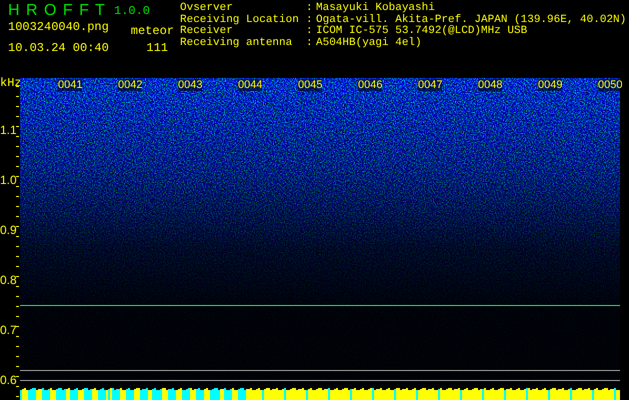 This screenshot has width=629, height=400. I want to click on time-label: 0050, so click(610, 85).